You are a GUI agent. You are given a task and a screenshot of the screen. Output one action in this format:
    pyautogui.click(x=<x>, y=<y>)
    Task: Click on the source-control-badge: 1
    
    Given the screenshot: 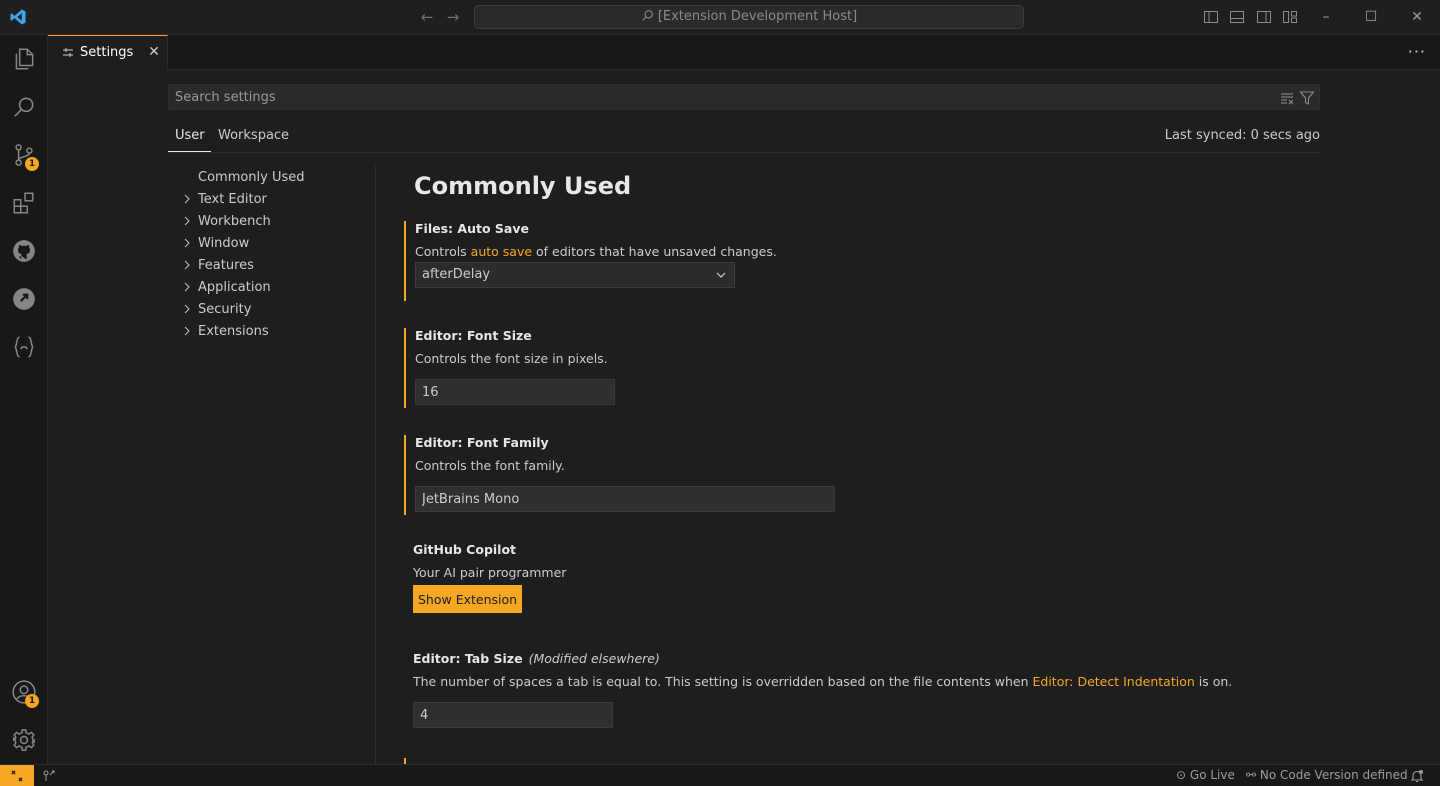 What is the action you would take?
    pyautogui.click(x=32, y=164)
    